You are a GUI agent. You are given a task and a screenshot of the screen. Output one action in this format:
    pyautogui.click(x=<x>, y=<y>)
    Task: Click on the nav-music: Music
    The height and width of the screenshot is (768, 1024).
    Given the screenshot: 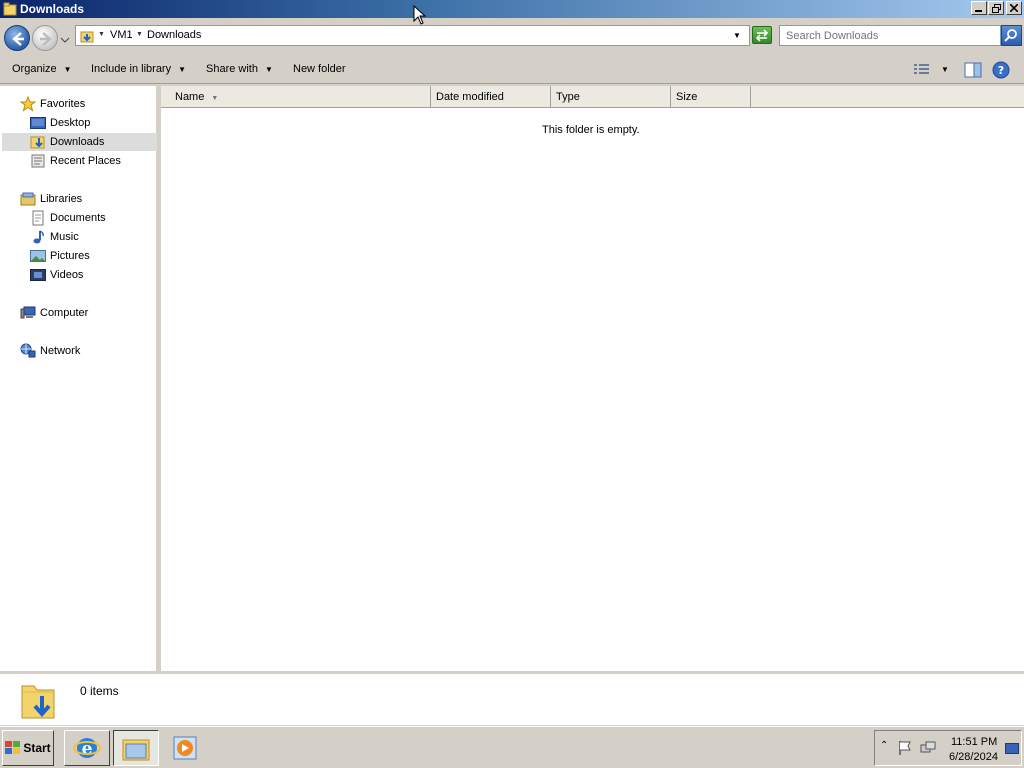 What is the action you would take?
    pyautogui.click(x=54, y=237)
    